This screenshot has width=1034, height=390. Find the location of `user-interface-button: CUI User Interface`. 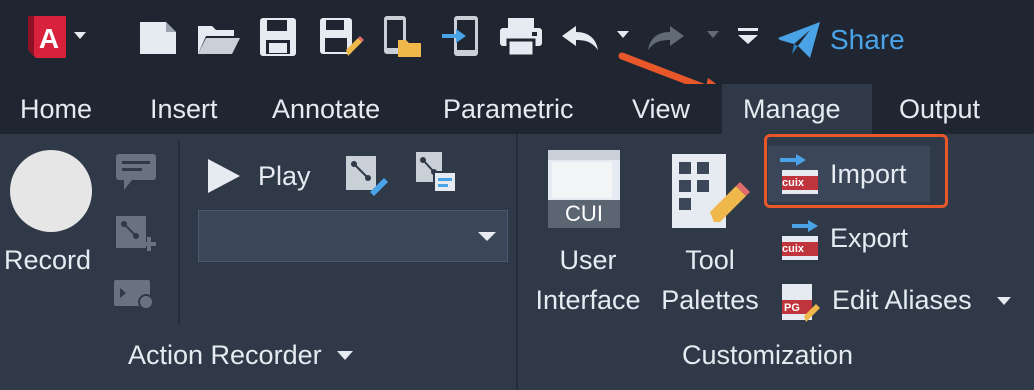

user-interface-button: CUI User Interface is located at coordinates (588, 234).